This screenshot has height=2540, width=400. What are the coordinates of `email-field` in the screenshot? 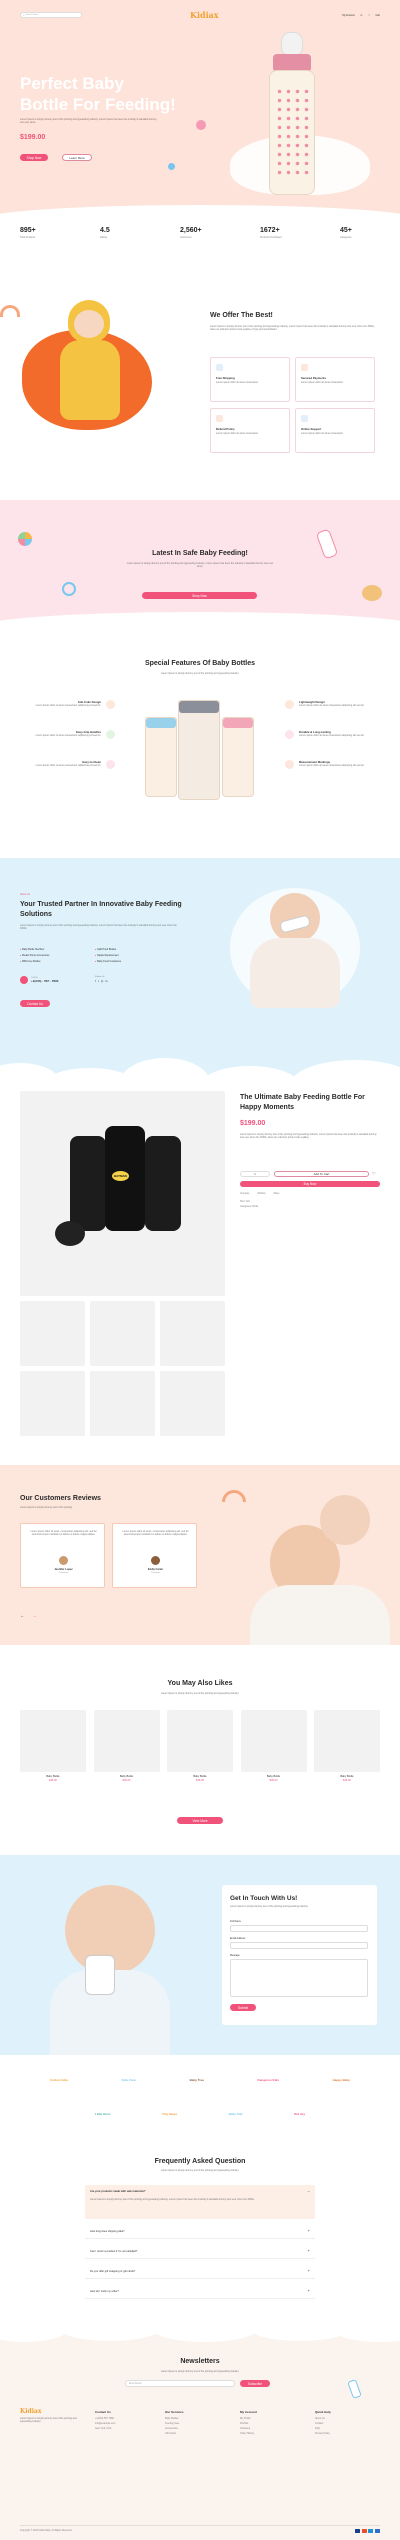 It's located at (299, 1945).